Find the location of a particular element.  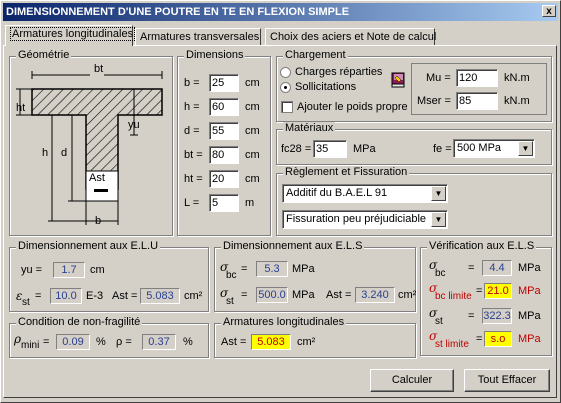

tab-choix-aciers: Choix des aciers et Note de calcul is located at coordinates (350, 36).